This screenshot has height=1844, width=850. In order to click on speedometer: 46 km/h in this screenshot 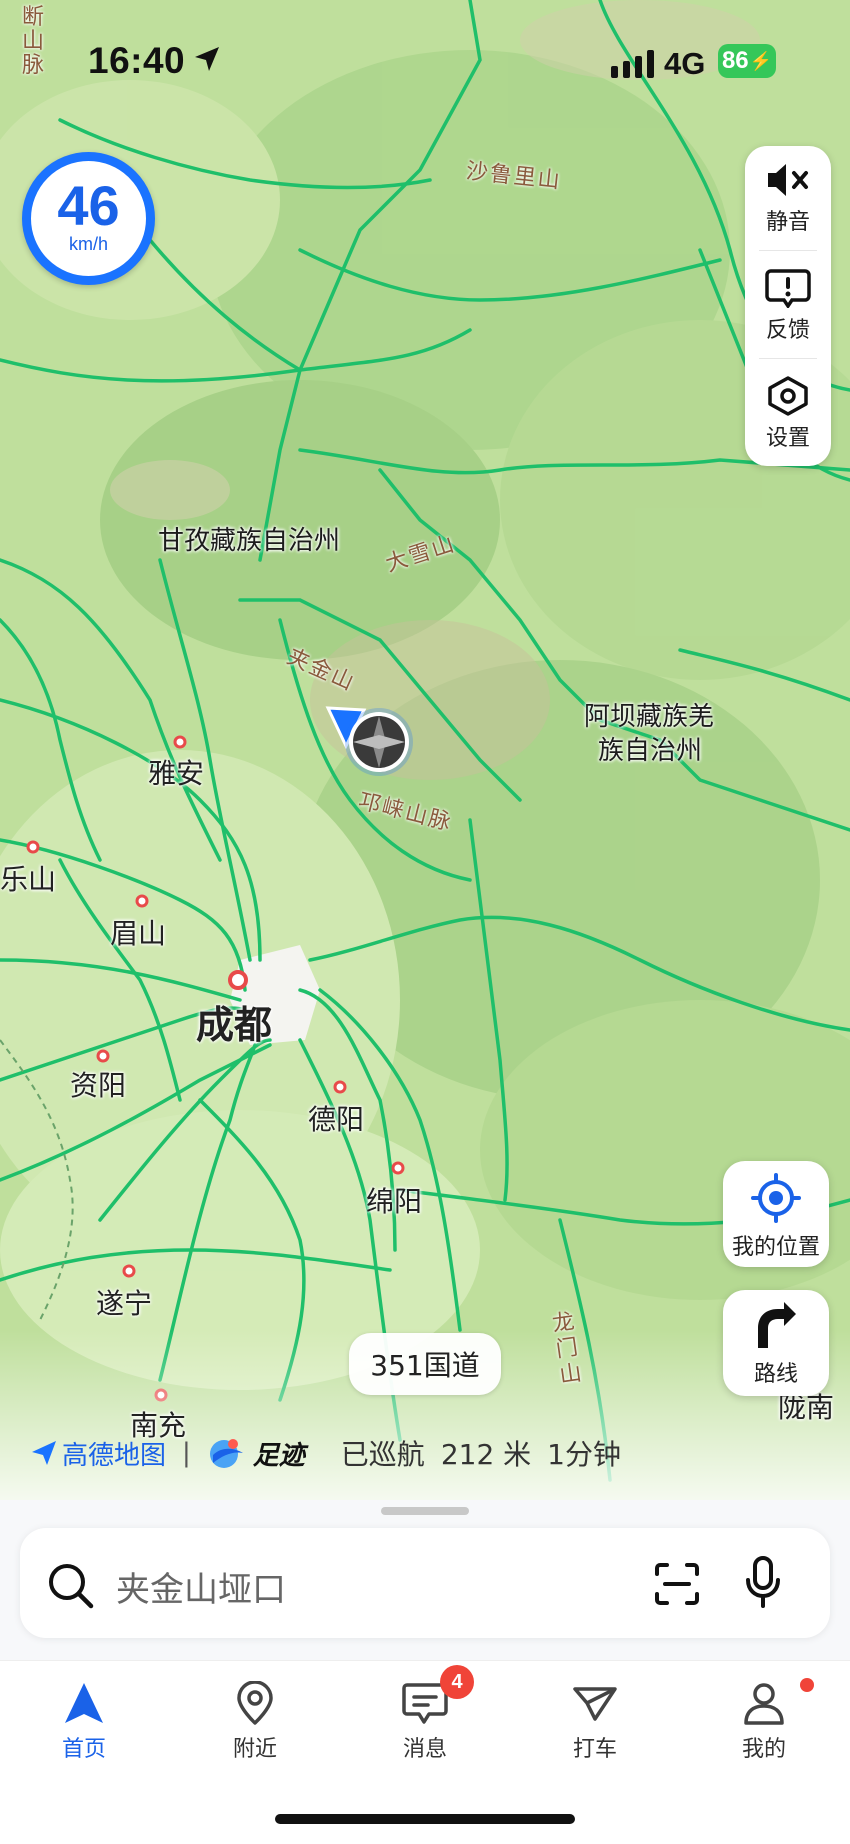, I will do `click(88, 218)`.